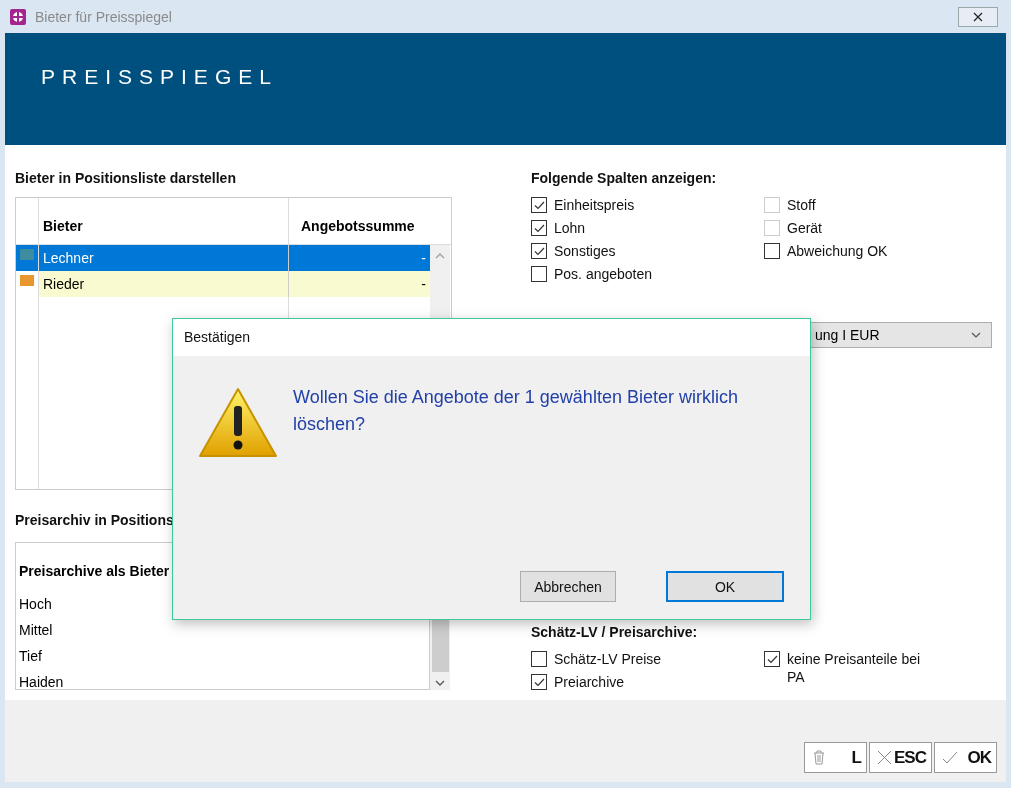 Image resolution: width=1011 pixels, height=788 pixels. I want to click on checkbox-label: Schätz-LV Preise, so click(608, 659).